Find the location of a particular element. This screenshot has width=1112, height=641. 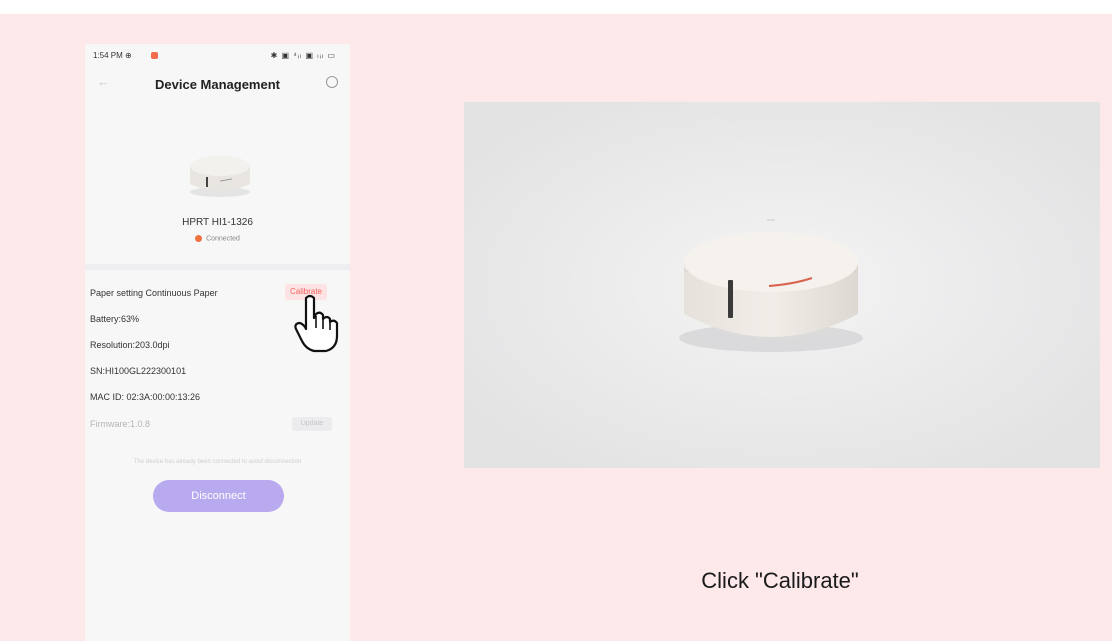

hand-pointer-icon is located at coordinates (316, 323).